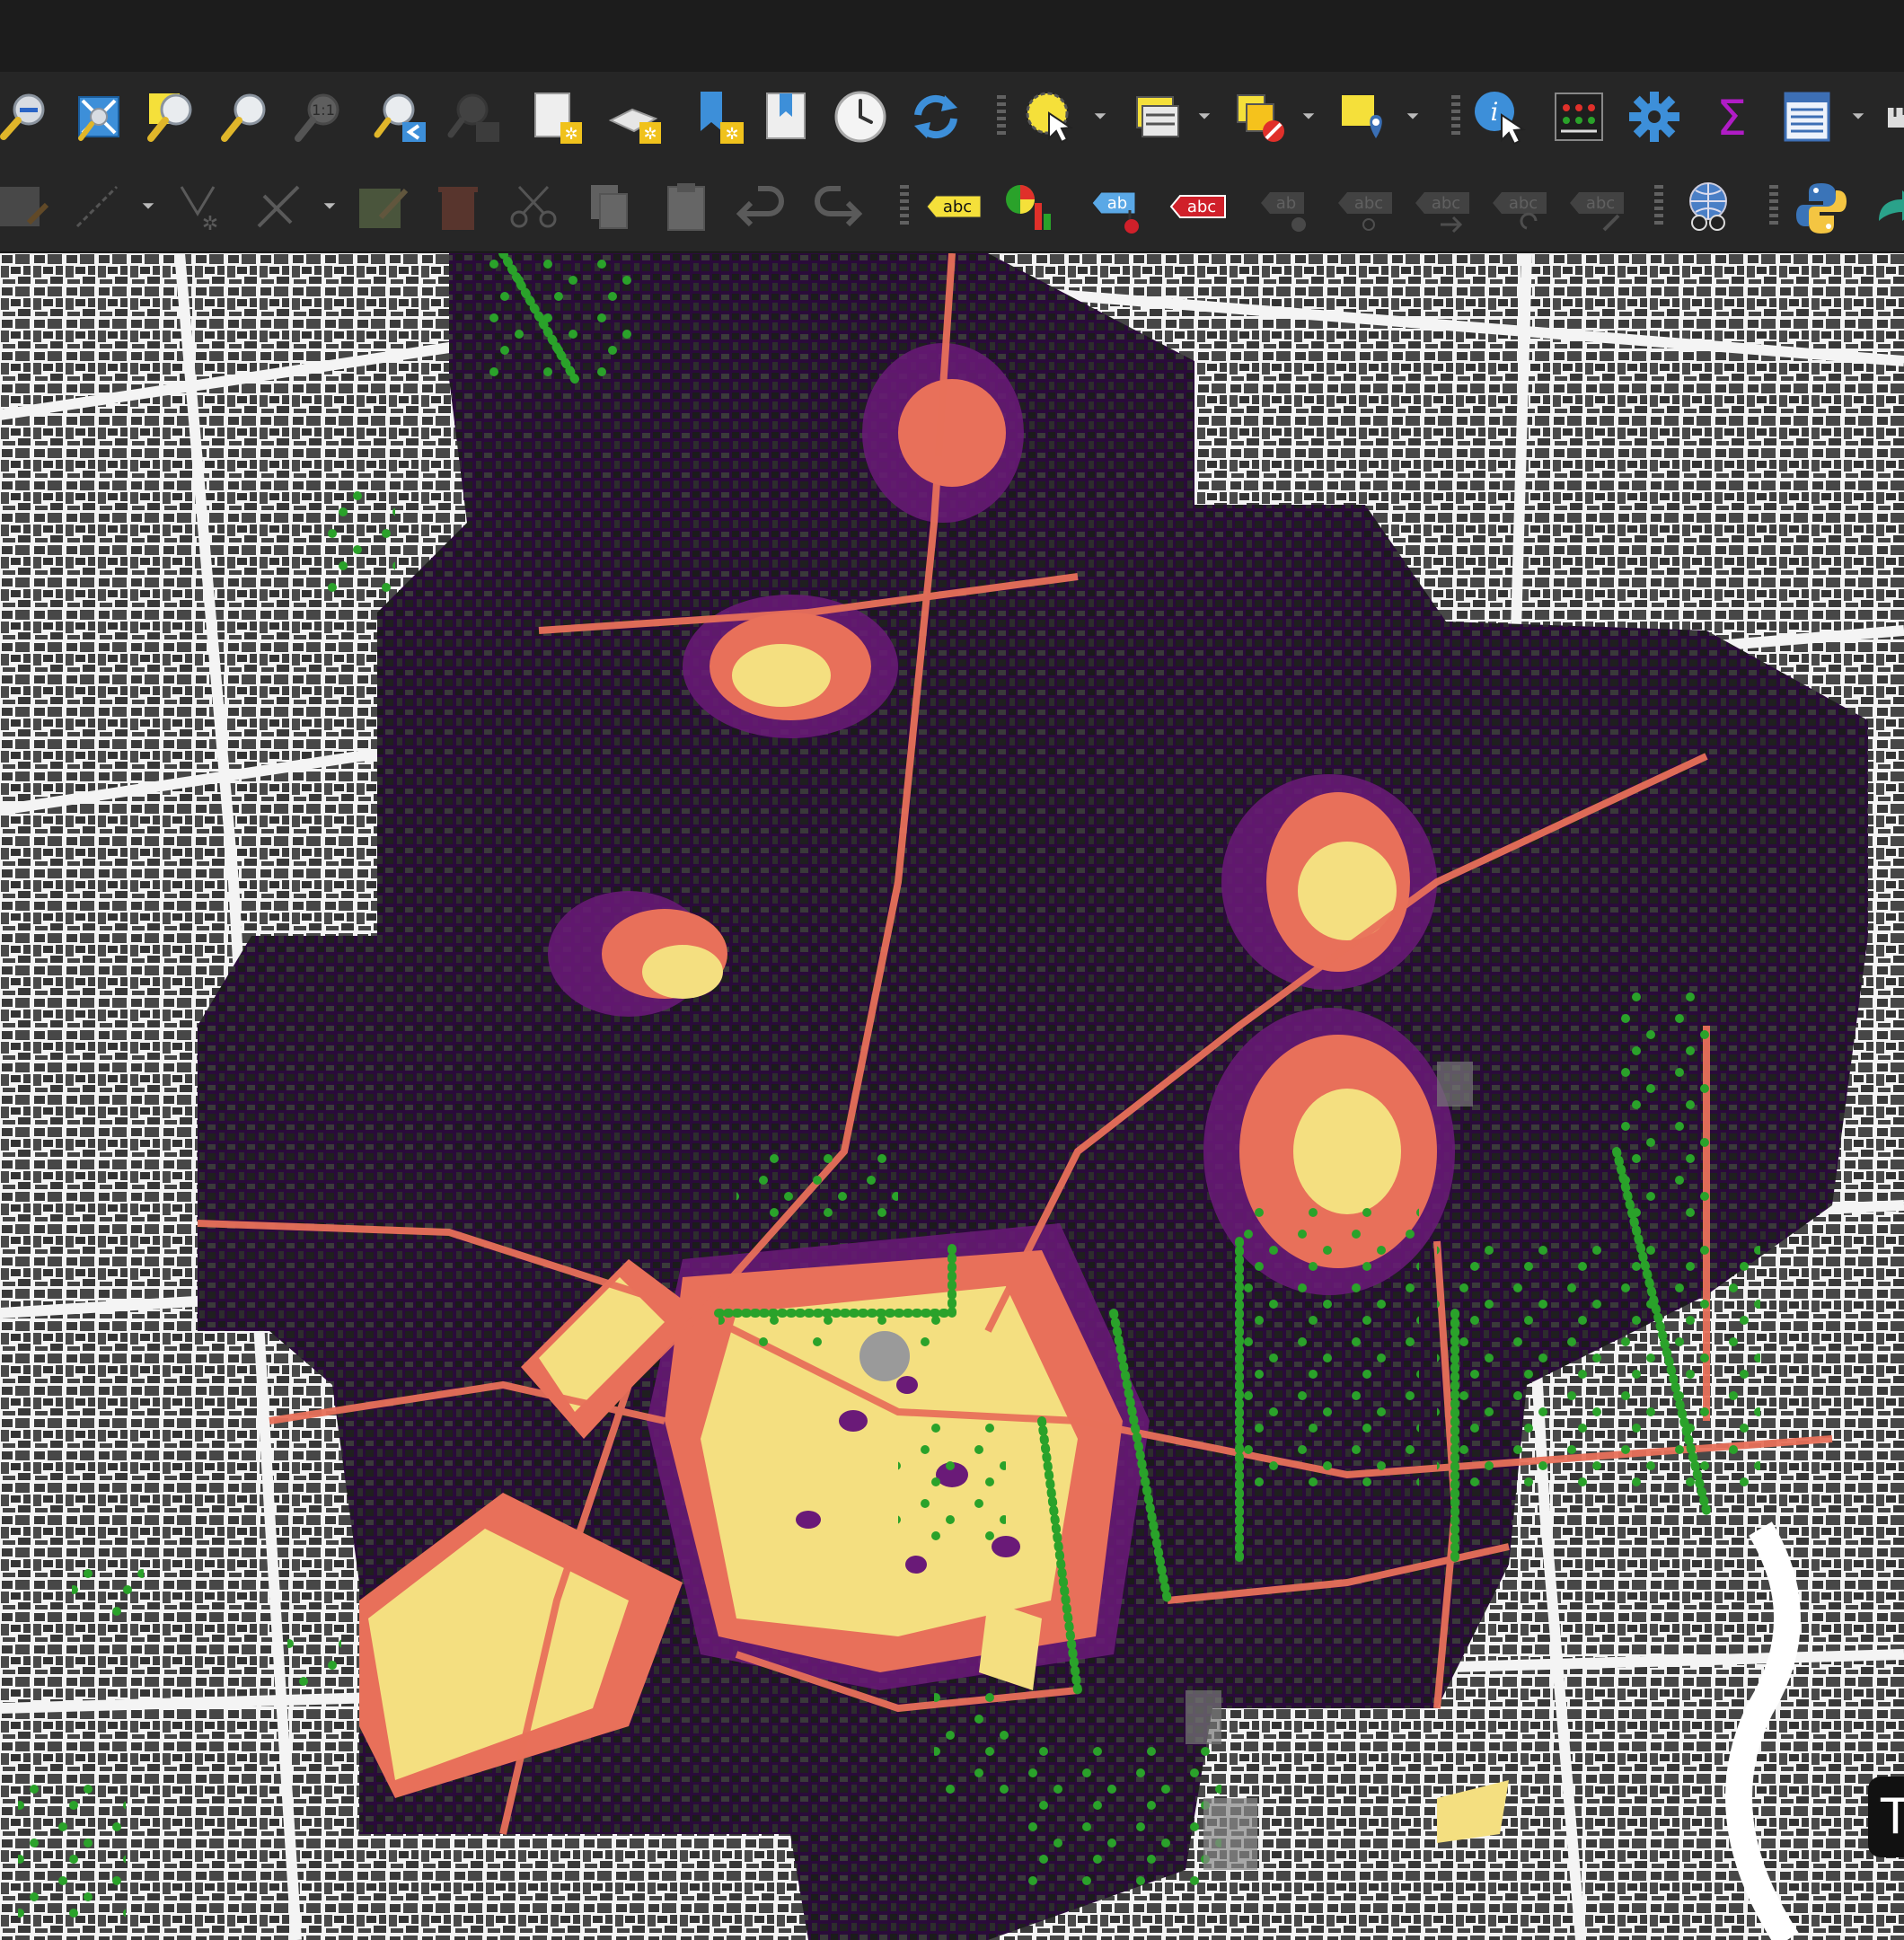 Image resolution: width=1904 pixels, height=1940 pixels. I want to click on new-3d-map-view-icon: ✲, so click(635, 117).